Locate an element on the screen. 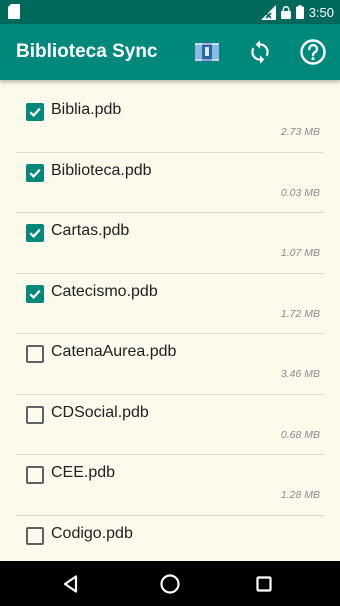 This screenshot has height=606, width=340. recent-square-icon is located at coordinates (264, 584).